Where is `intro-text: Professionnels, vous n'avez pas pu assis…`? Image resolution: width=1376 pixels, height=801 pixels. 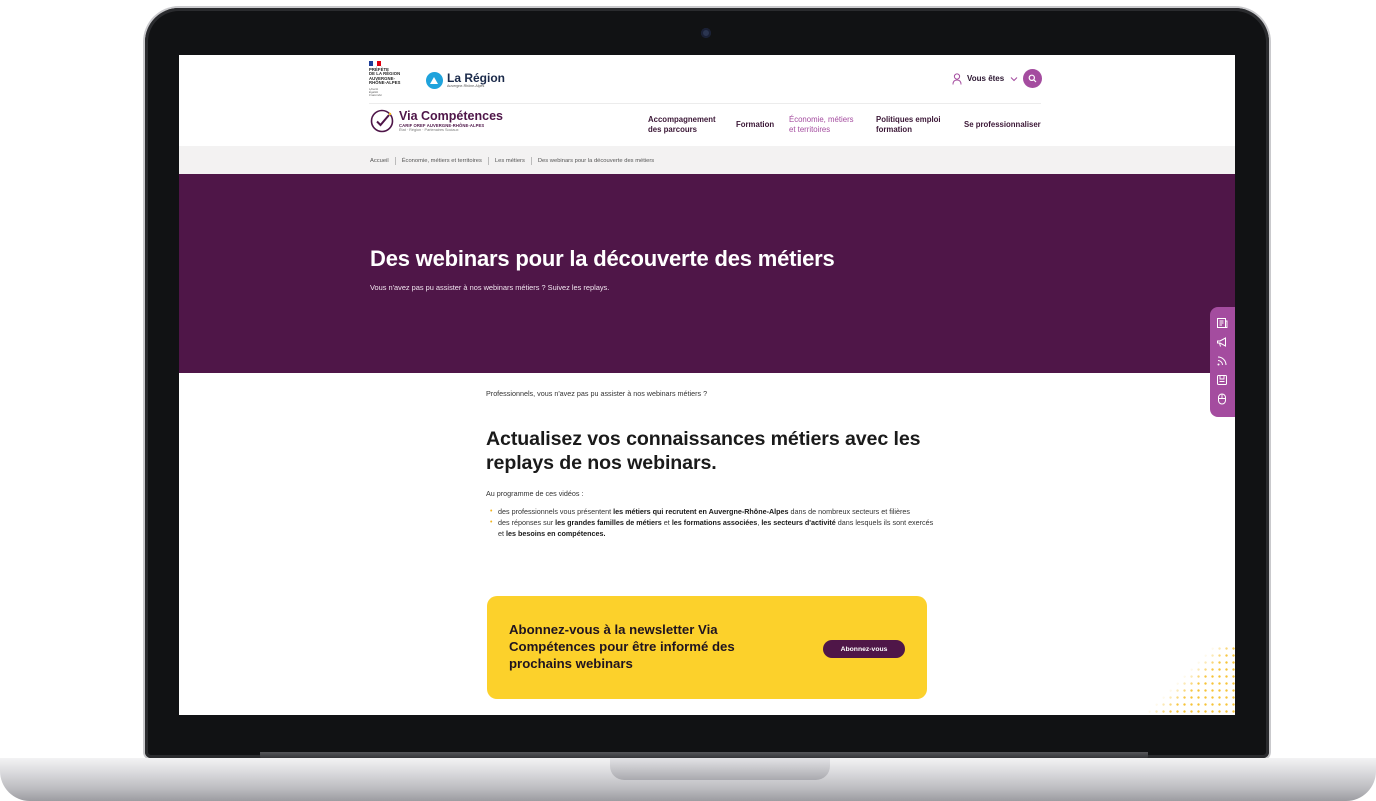
intro-text: Professionnels, vous n'avez pas pu assis… is located at coordinates (597, 393).